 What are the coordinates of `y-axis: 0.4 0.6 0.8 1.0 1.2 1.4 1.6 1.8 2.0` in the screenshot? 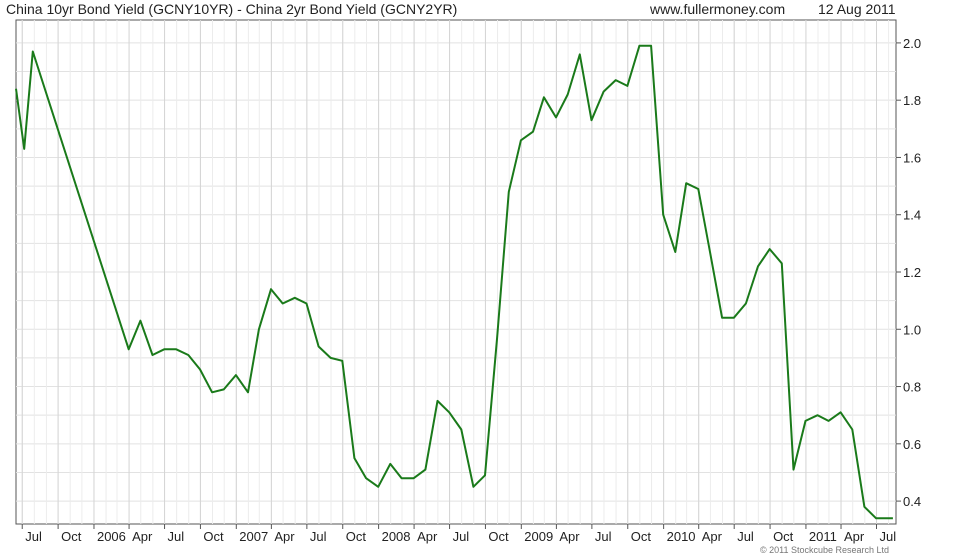 It's located at (908, 272).